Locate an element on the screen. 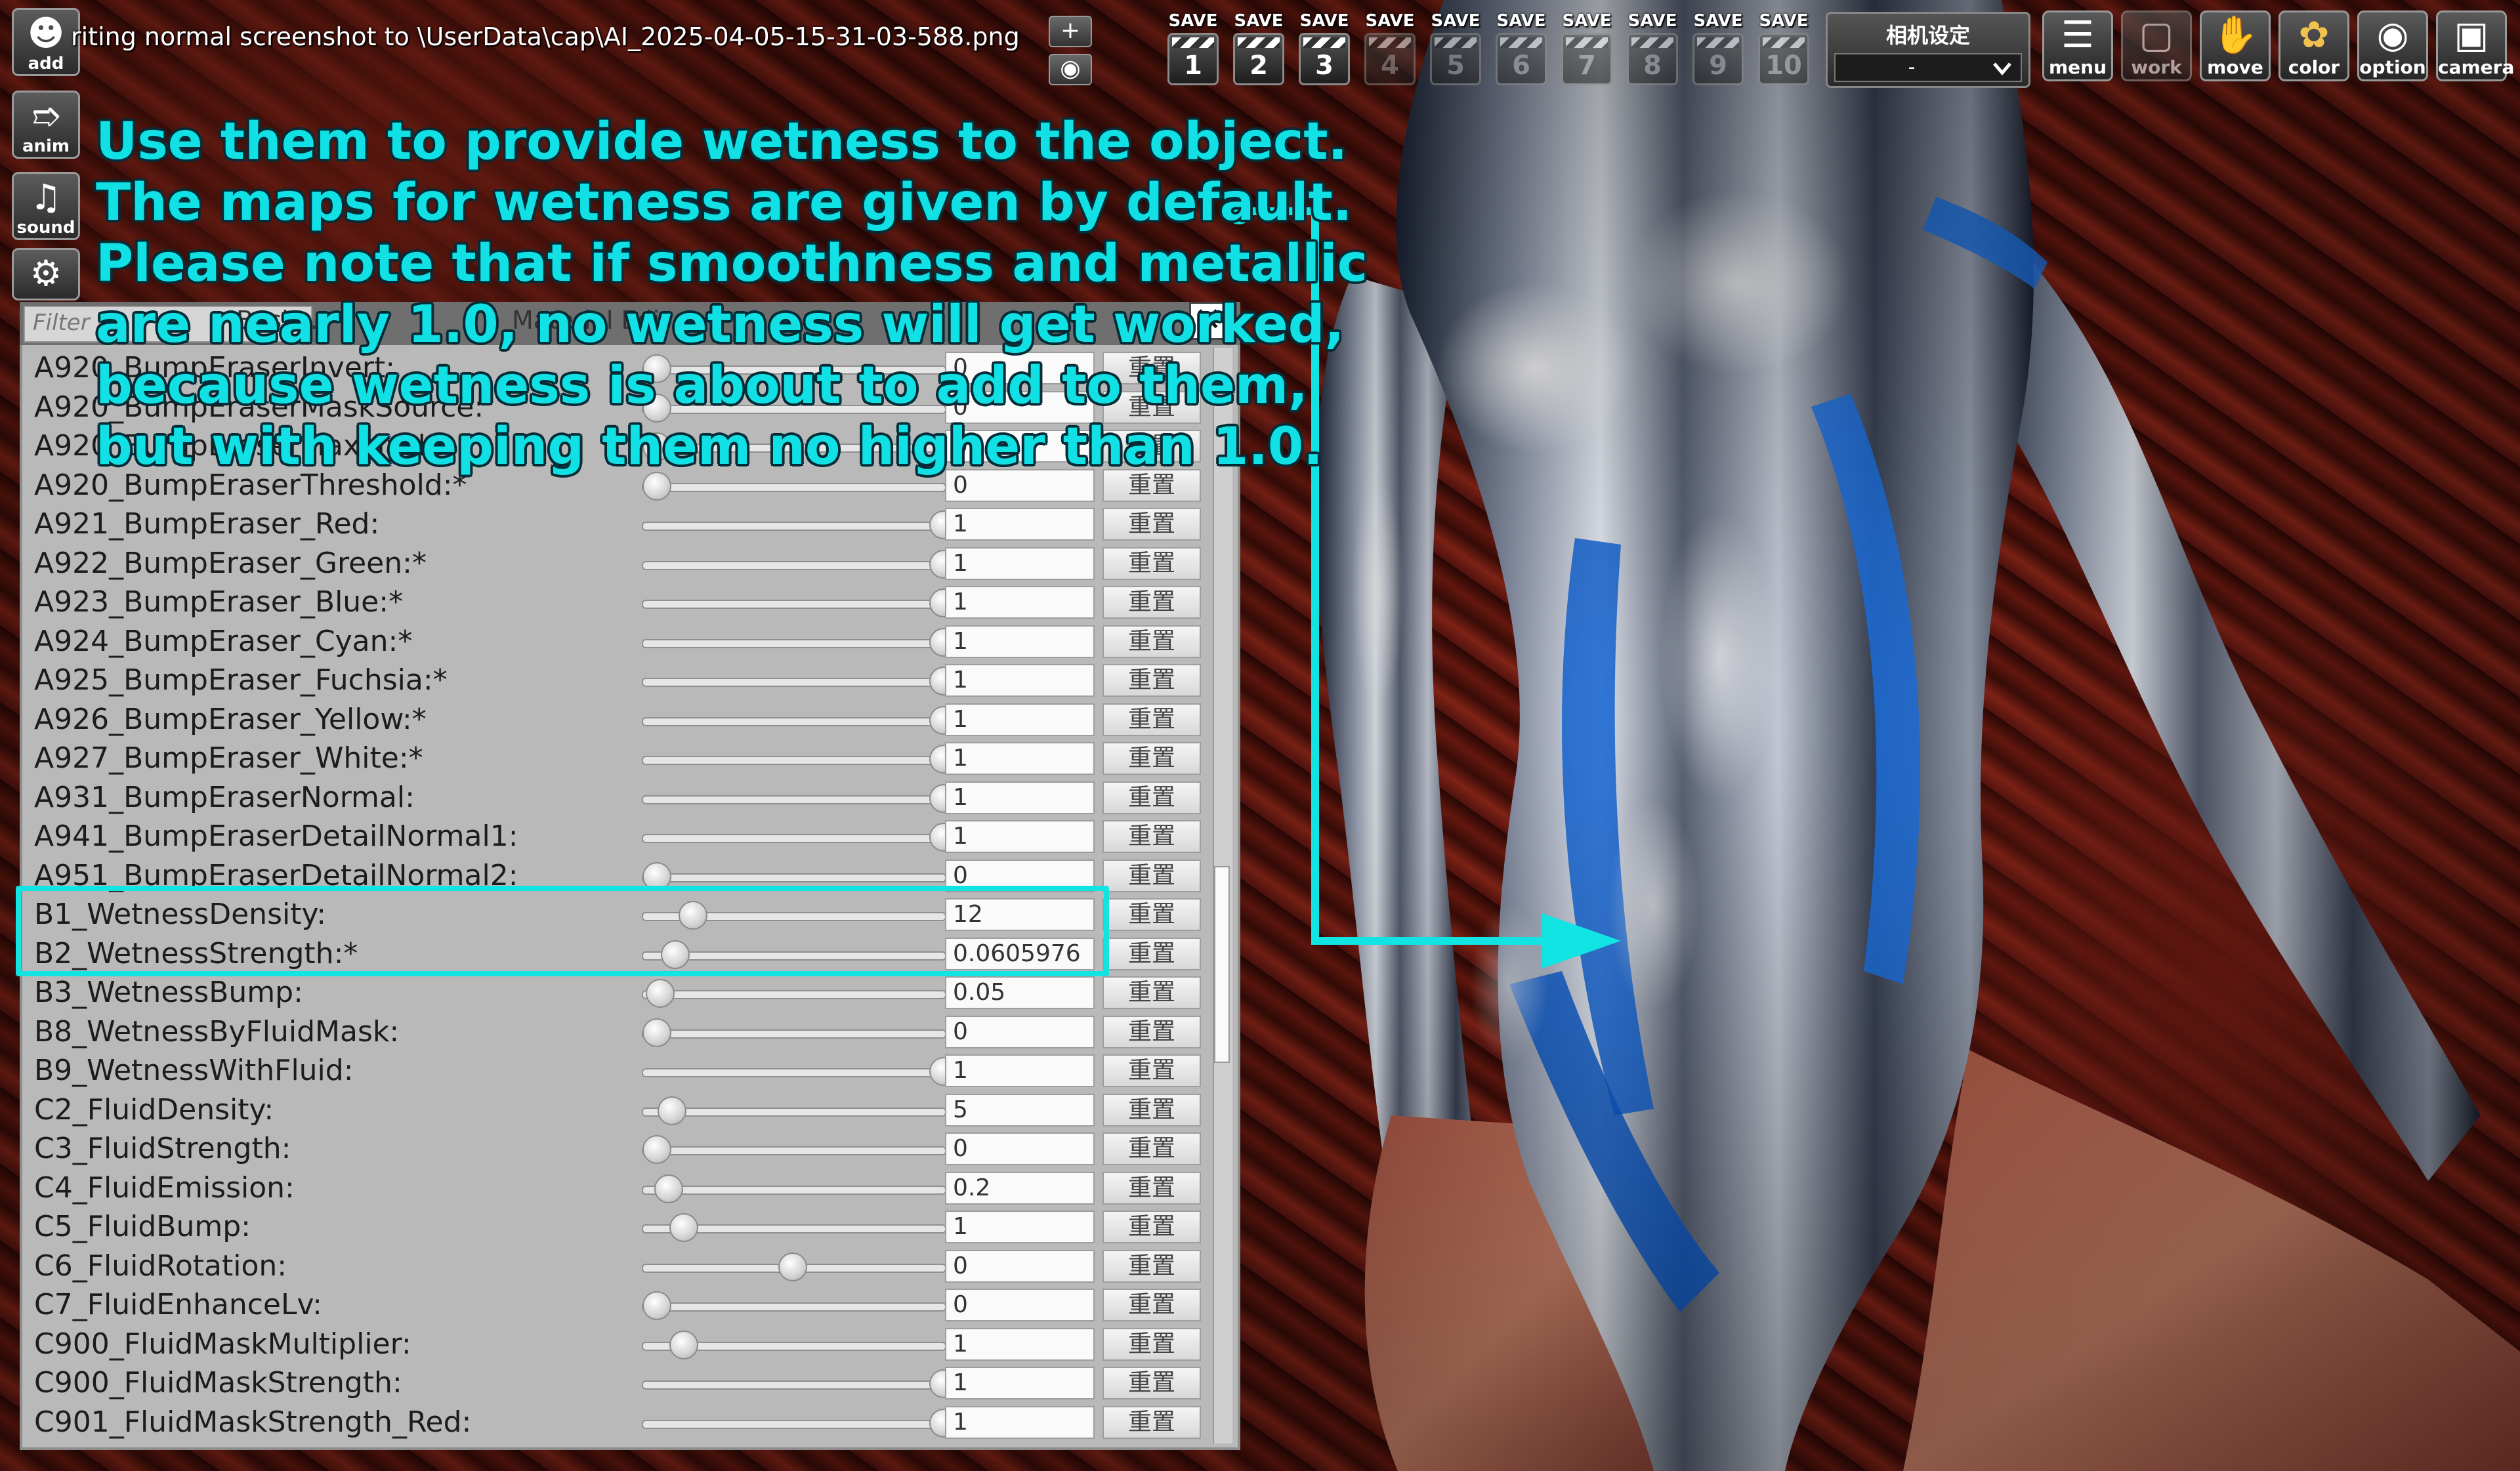 This screenshot has width=2520, height=1471. add-button: ☻ add is located at coordinates (46, 42).